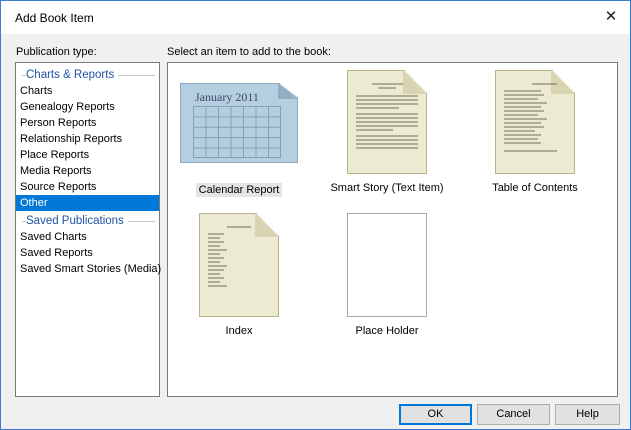 The height and width of the screenshot is (430, 631). I want to click on window-title: Add Book Item, so click(54, 18).